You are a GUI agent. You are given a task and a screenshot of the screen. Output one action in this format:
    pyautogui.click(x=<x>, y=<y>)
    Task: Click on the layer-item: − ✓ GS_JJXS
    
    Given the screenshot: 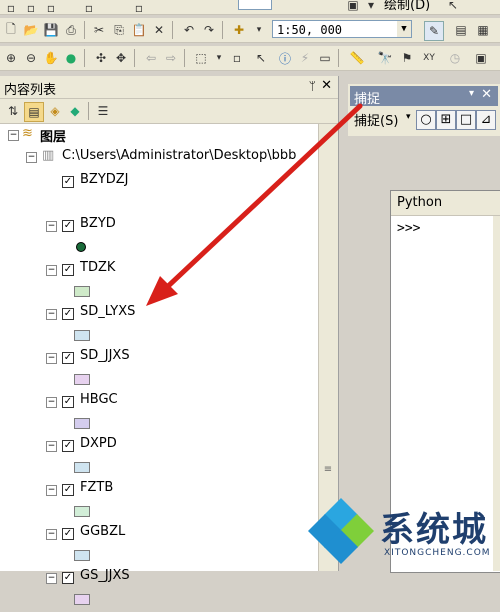 What is the action you would take?
    pyautogui.click(x=159, y=590)
    